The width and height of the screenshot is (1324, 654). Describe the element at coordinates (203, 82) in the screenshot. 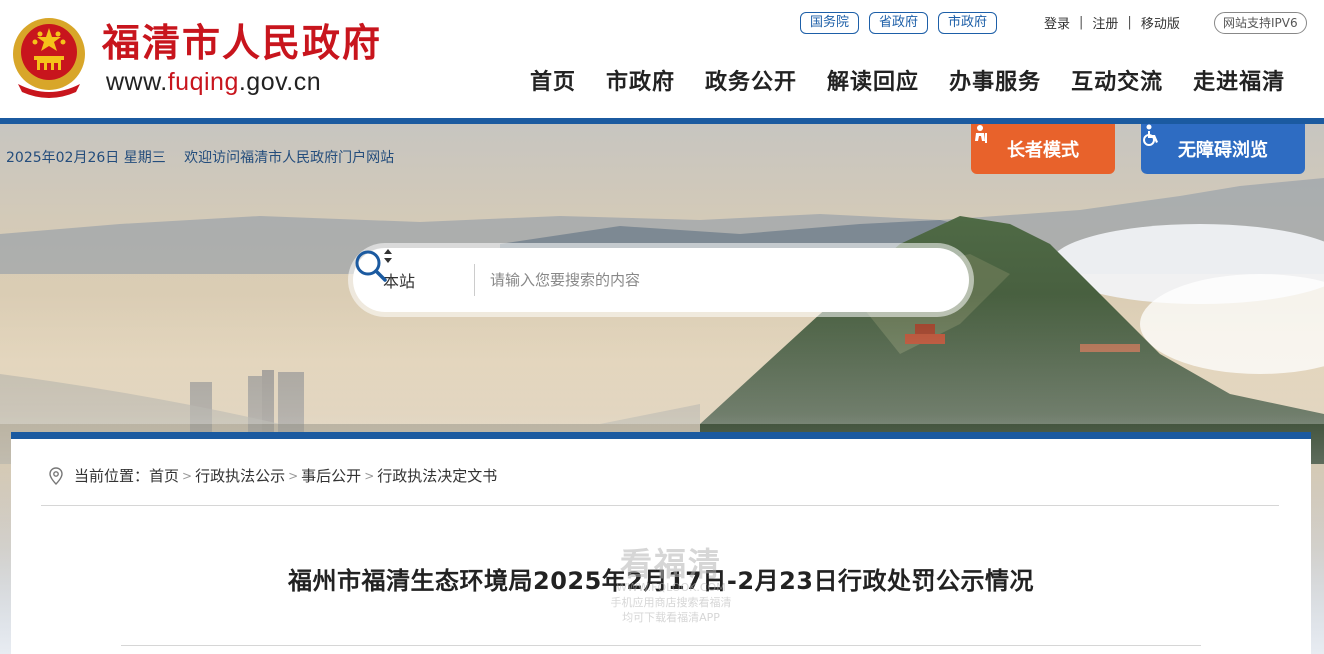

I see `url-highlight: fuqing` at that location.